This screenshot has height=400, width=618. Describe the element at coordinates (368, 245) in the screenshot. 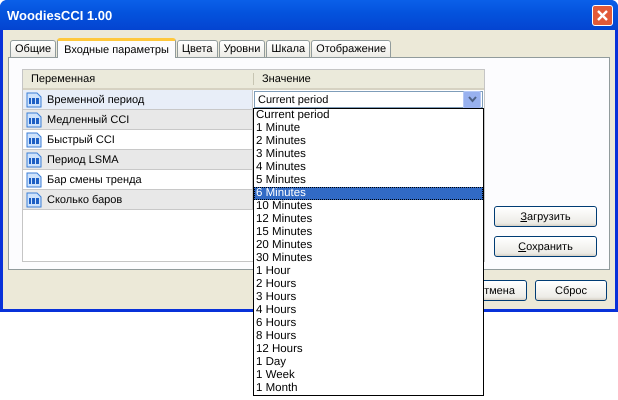

I see `dropdown-option: 20 Minutes` at that location.